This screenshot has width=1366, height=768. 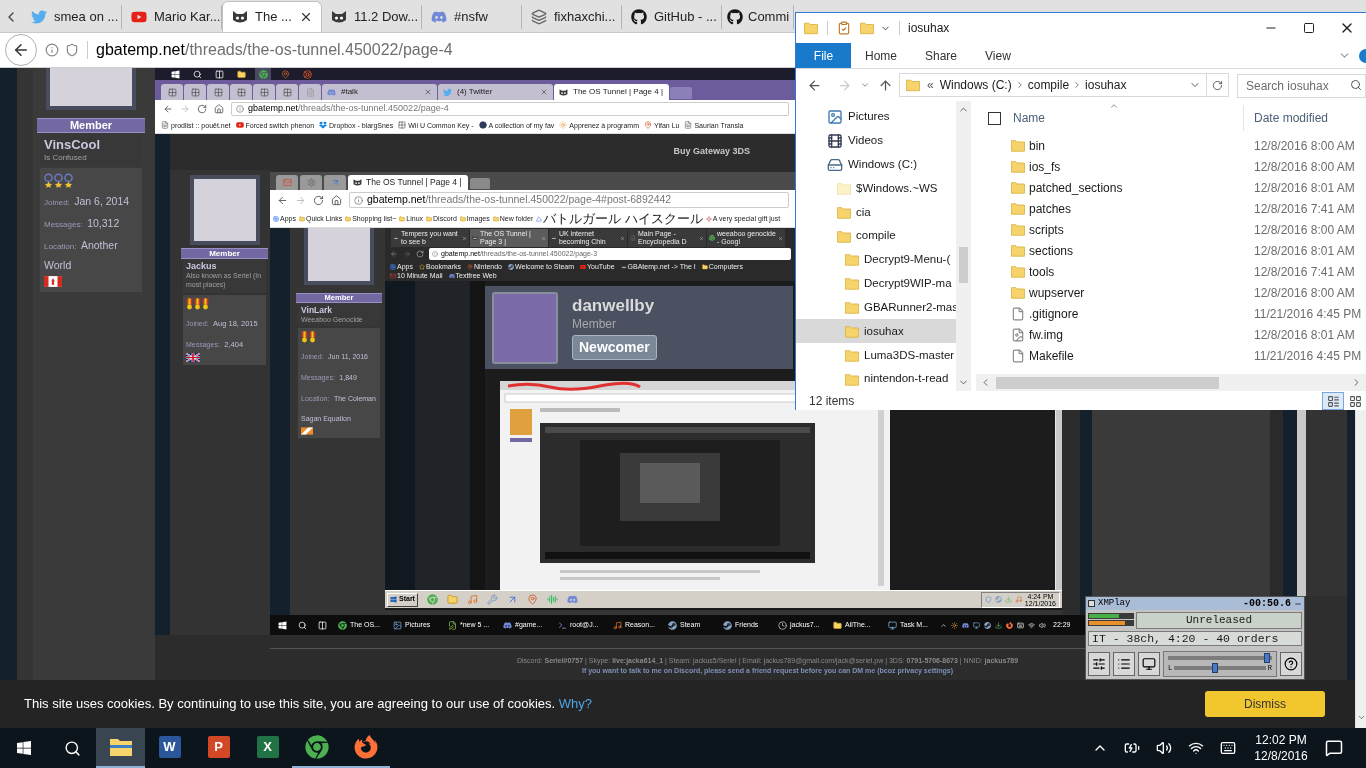 What do you see at coordinates (1141, 208) in the screenshot?
I see `file-name: patches` at bounding box center [1141, 208].